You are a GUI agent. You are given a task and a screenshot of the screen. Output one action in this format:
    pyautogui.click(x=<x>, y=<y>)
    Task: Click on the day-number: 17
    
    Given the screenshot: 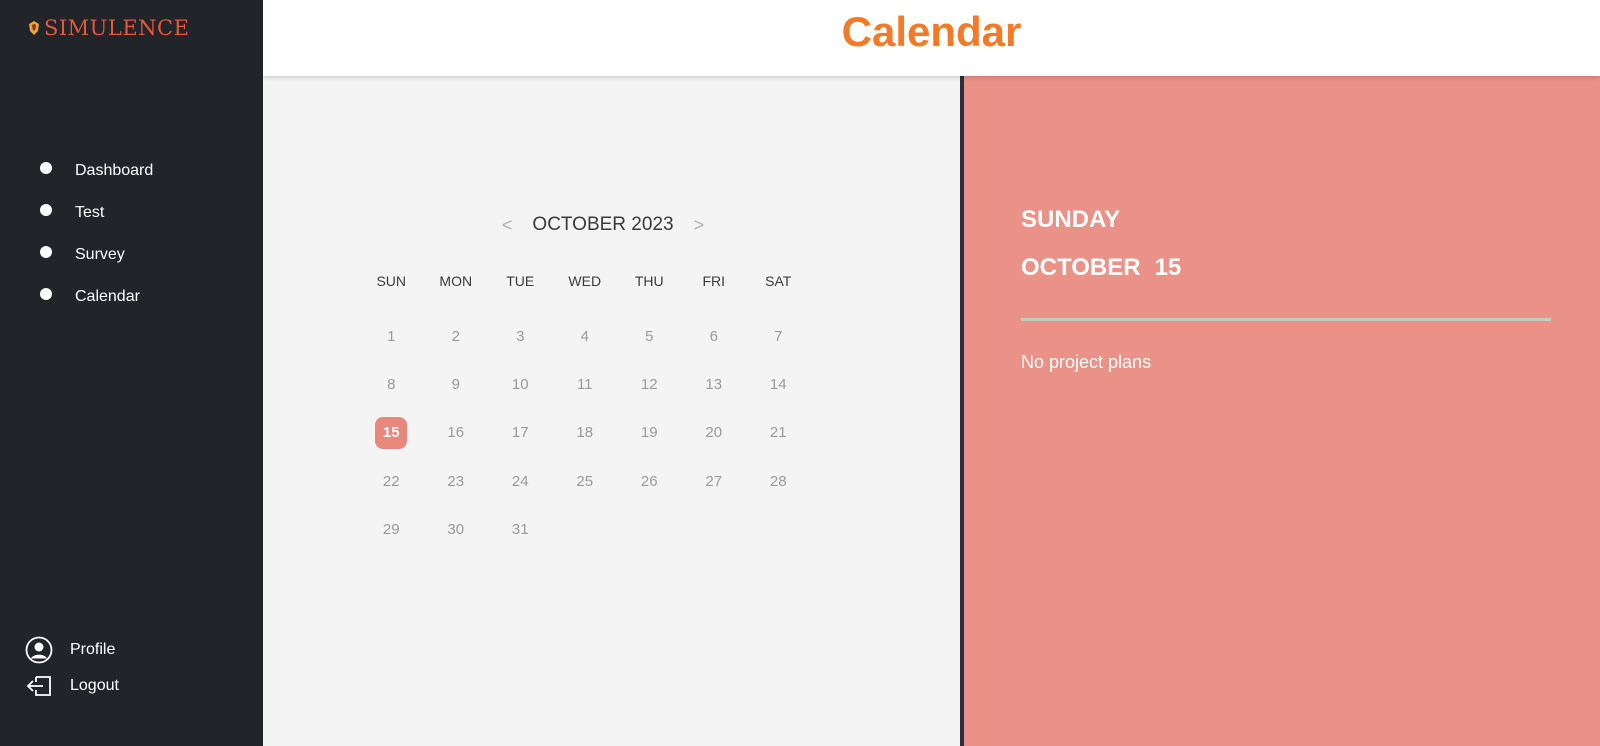 What is the action you would take?
    pyautogui.click(x=520, y=433)
    